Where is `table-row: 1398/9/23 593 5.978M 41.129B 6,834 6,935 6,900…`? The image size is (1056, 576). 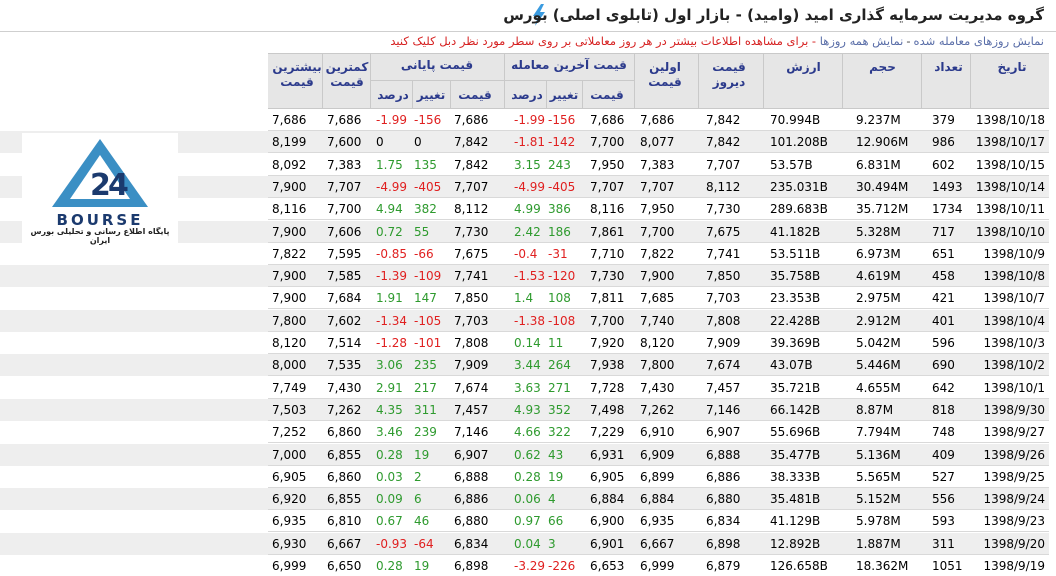 table-row: 1398/9/23 593 5.978M 41.129B 6,834 6,935 6,900… is located at coordinates (658, 521).